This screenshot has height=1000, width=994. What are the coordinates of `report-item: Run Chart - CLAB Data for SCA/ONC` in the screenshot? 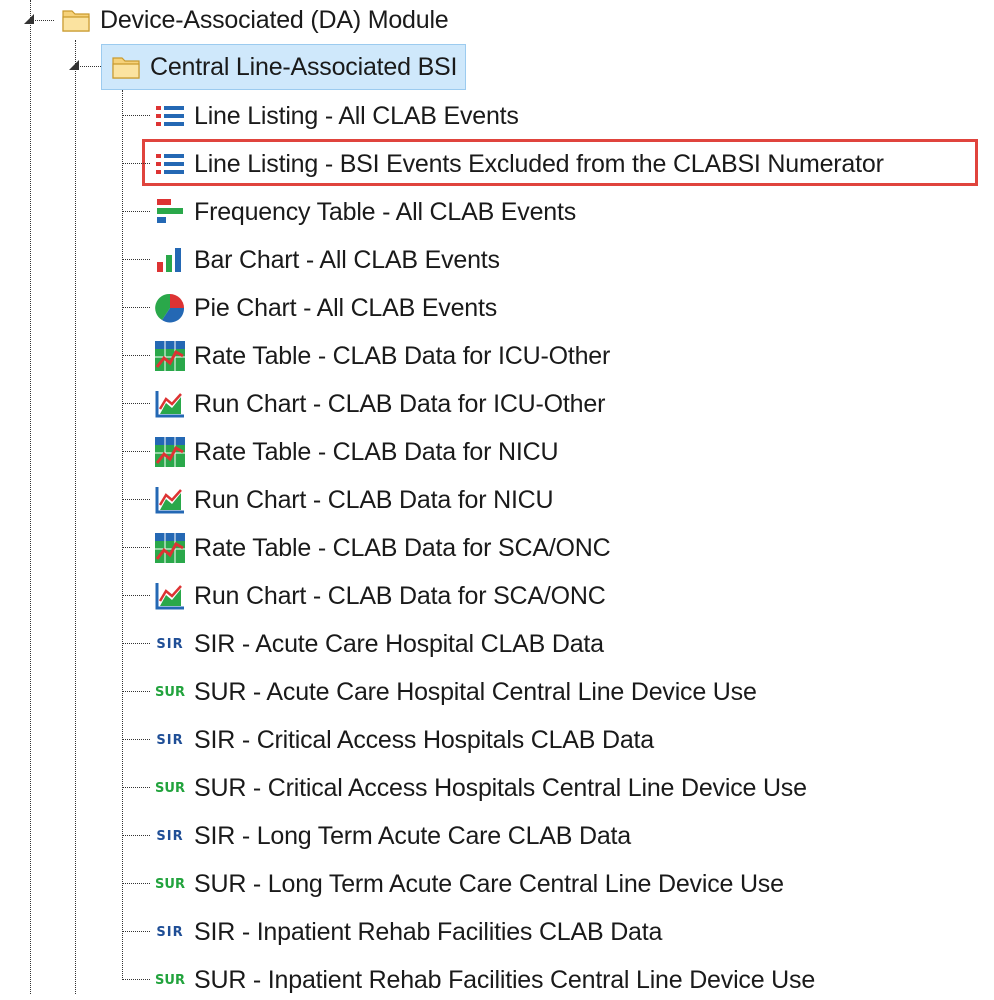 It's located at (379, 596).